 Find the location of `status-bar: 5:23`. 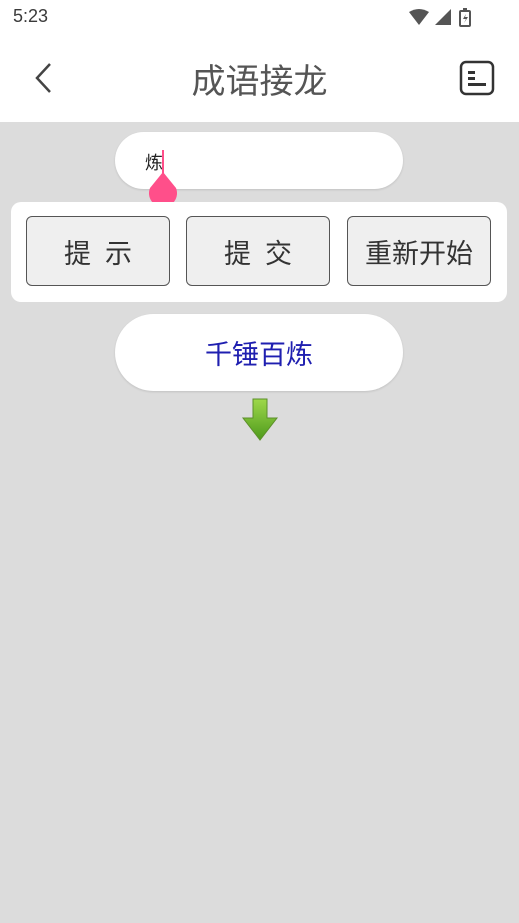

status-bar: 5:23 is located at coordinates (259, 18).